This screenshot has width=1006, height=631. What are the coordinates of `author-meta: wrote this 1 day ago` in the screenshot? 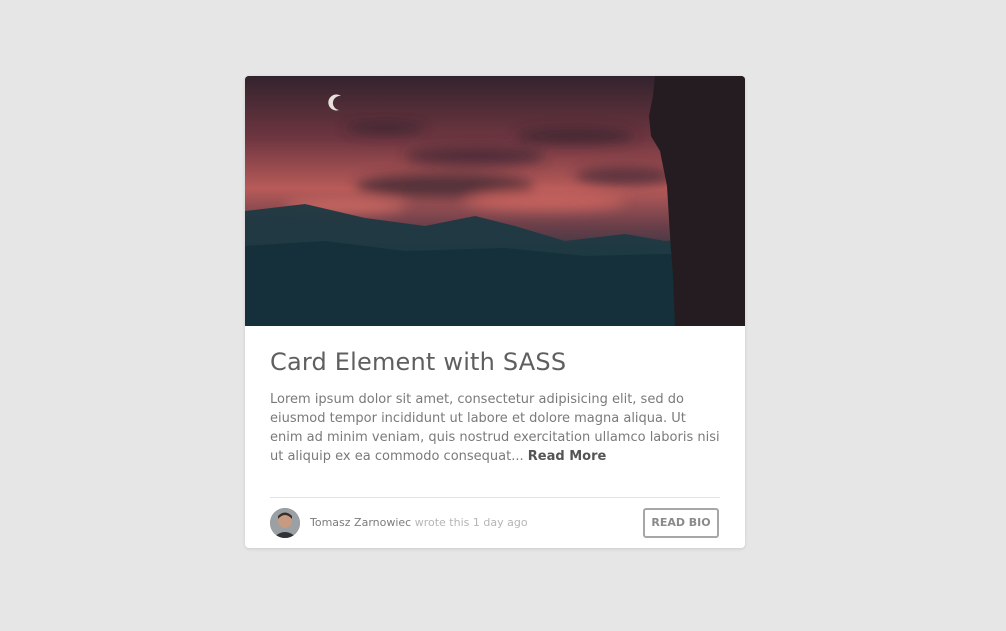 It's located at (471, 522).